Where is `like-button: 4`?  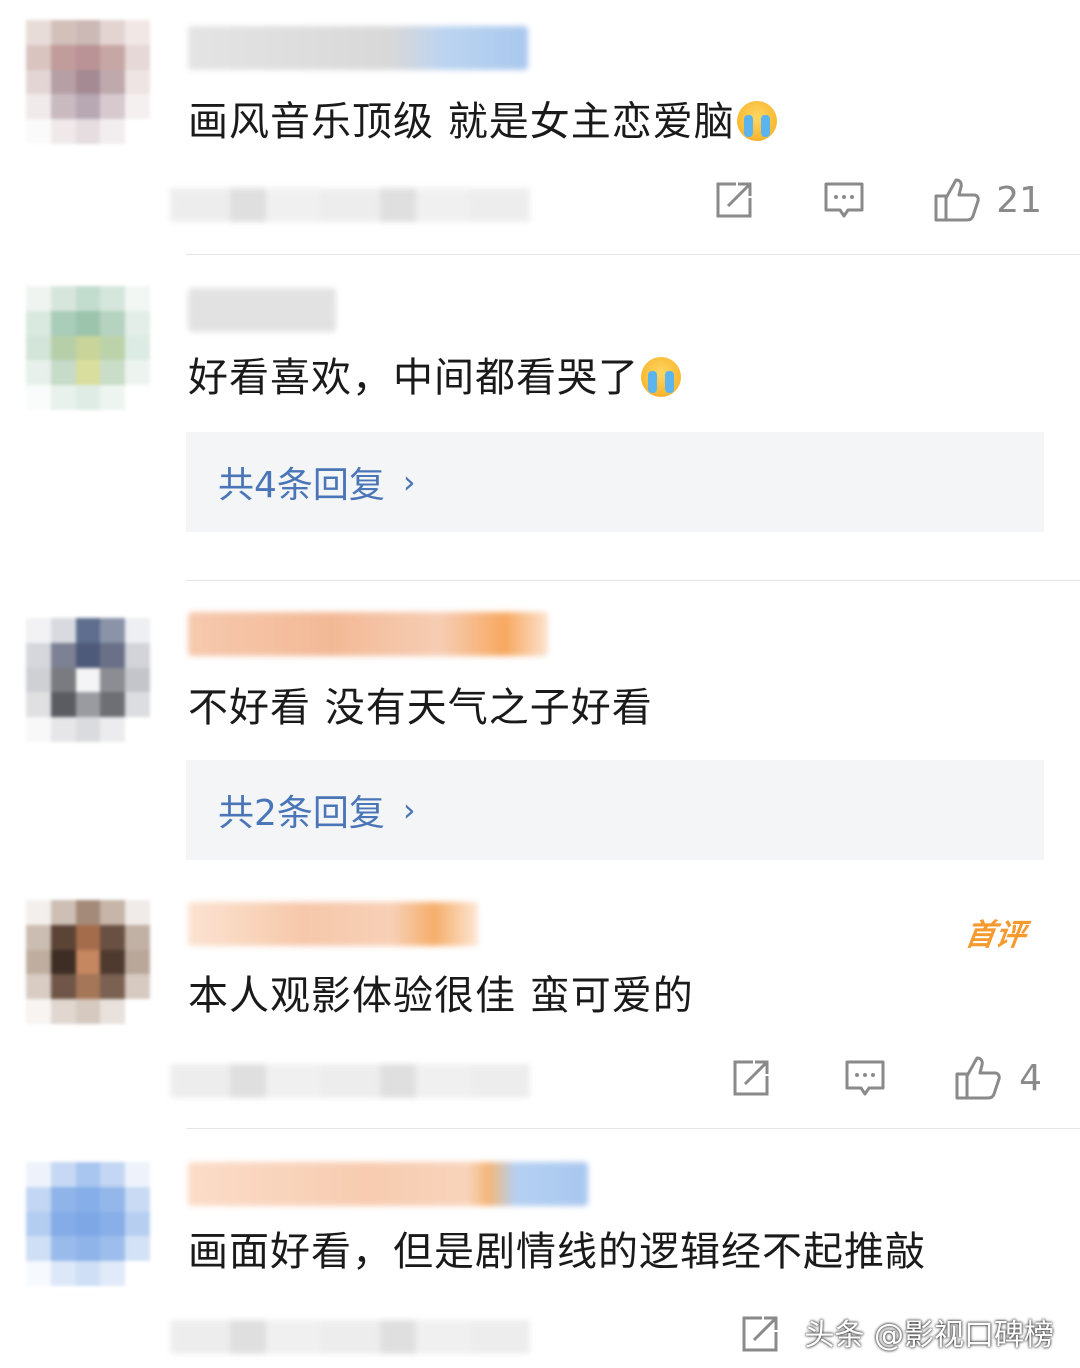 like-button: 4 is located at coordinates (997, 1078).